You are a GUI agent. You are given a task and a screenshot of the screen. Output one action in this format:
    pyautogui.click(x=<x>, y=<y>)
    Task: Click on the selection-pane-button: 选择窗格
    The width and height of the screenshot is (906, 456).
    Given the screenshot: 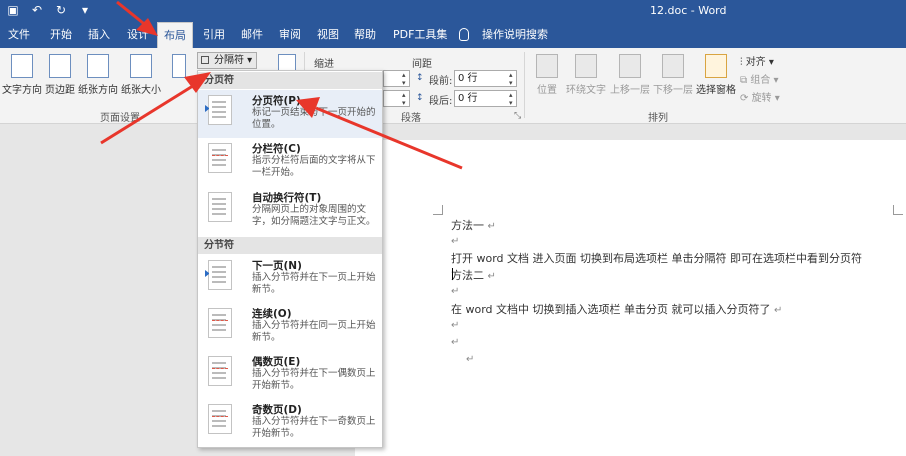 What is the action you would take?
    pyautogui.click(x=716, y=75)
    